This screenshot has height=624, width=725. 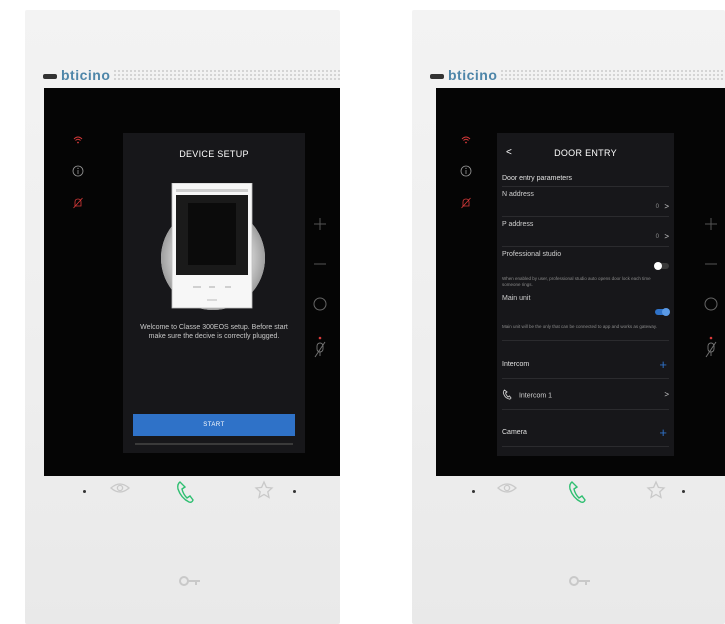 What do you see at coordinates (514, 432) in the screenshot?
I see `camera-label: Camera` at bounding box center [514, 432].